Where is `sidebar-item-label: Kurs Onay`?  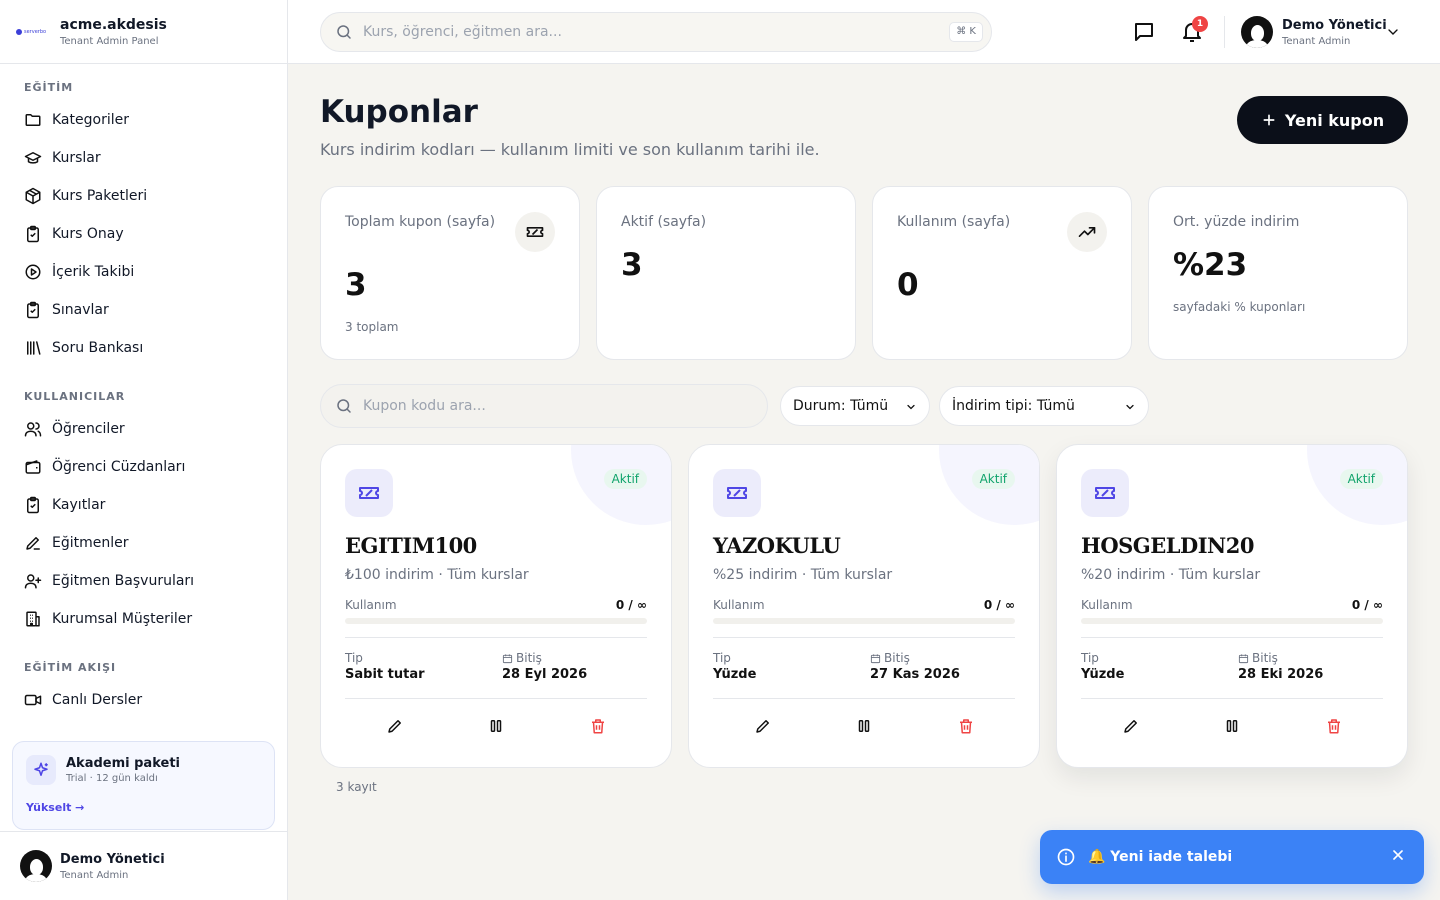 sidebar-item-label: Kurs Onay is located at coordinates (88, 234).